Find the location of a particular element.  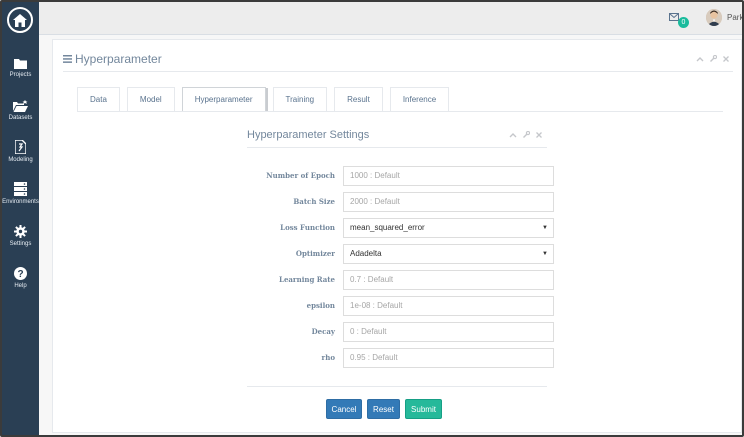

tab-inference: Inference is located at coordinates (419, 99).